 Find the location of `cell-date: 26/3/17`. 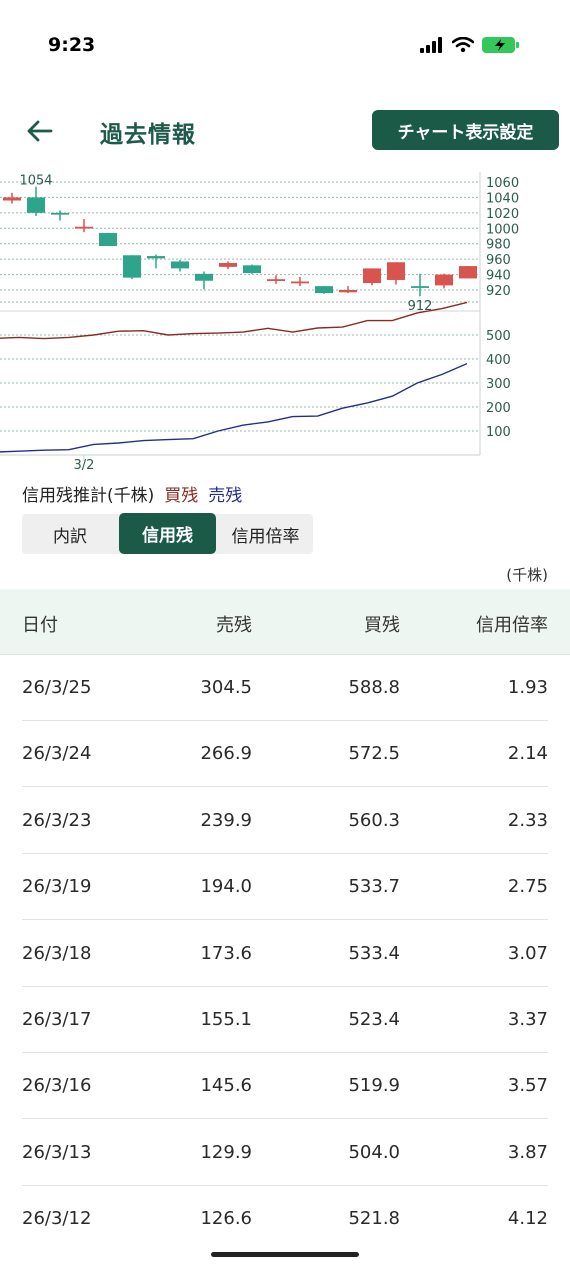

cell-date: 26/3/17 is located at coordinates (57, 1019).